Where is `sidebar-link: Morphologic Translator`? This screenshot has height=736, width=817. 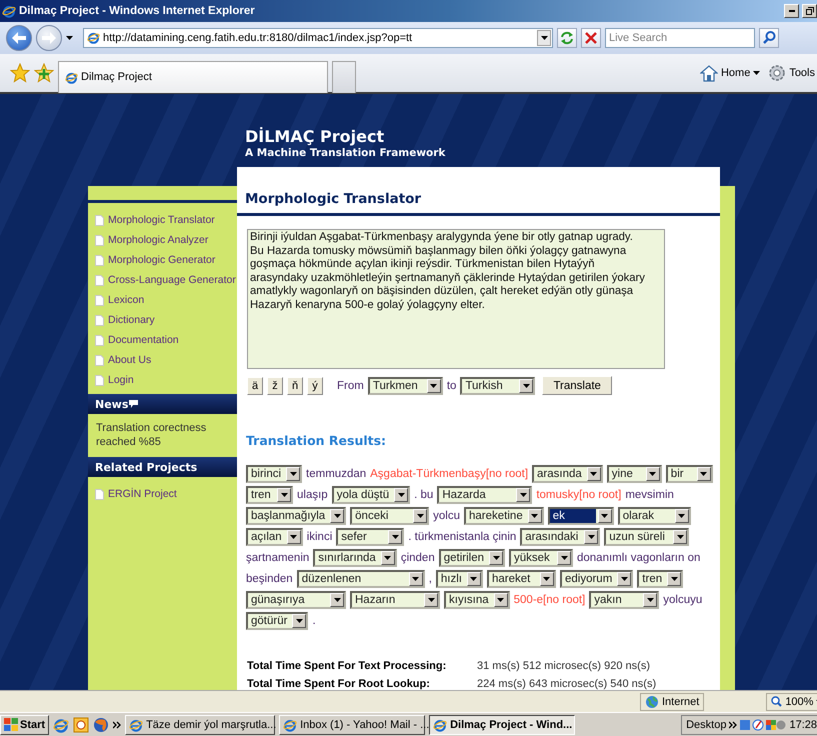
sidebar-link: Morphologic Translator is located at coordinates (155, 220).